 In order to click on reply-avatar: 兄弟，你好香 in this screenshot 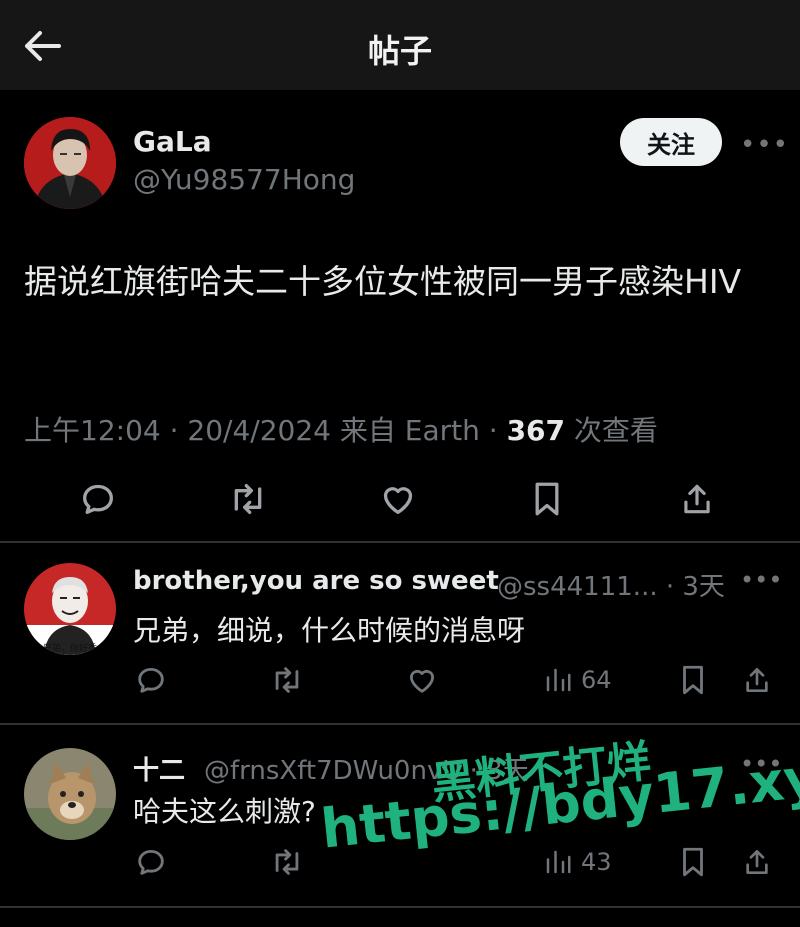, I will do `click(70, 609)`.